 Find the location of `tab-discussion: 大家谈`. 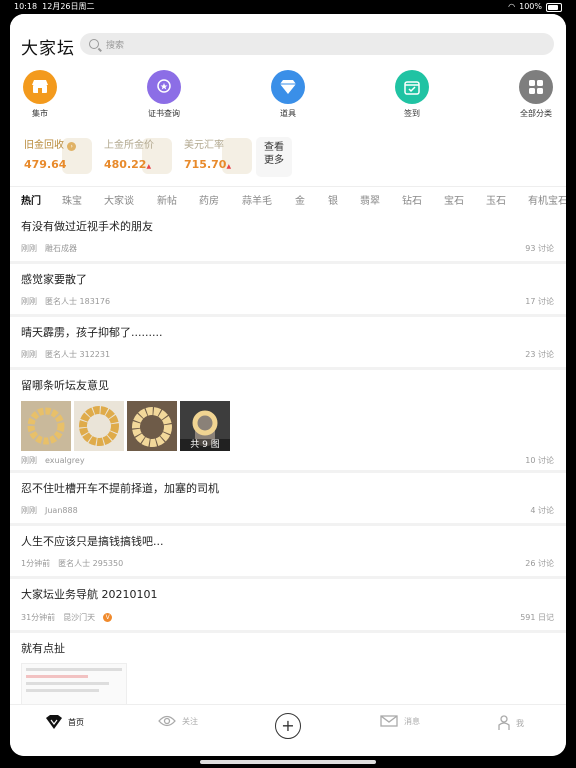

tab-discussion: 大家谈 is located at coordinates (119, 199).